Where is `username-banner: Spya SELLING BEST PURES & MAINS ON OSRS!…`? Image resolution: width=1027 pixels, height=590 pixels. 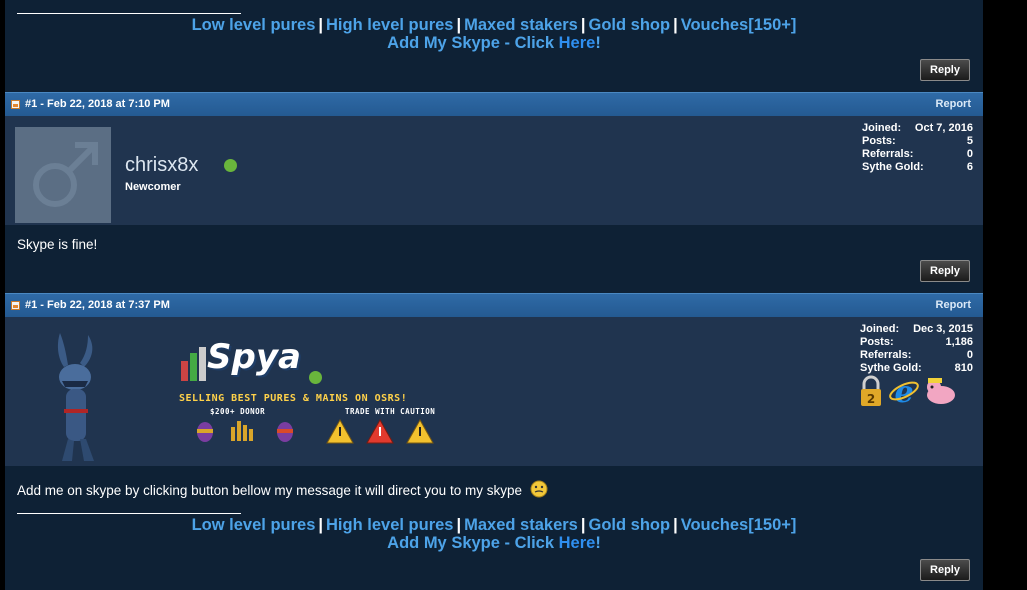
username-banner: Spya SELLING BEST PURES & MAINS ON OSRS!… is located at coordinates (310, 392).